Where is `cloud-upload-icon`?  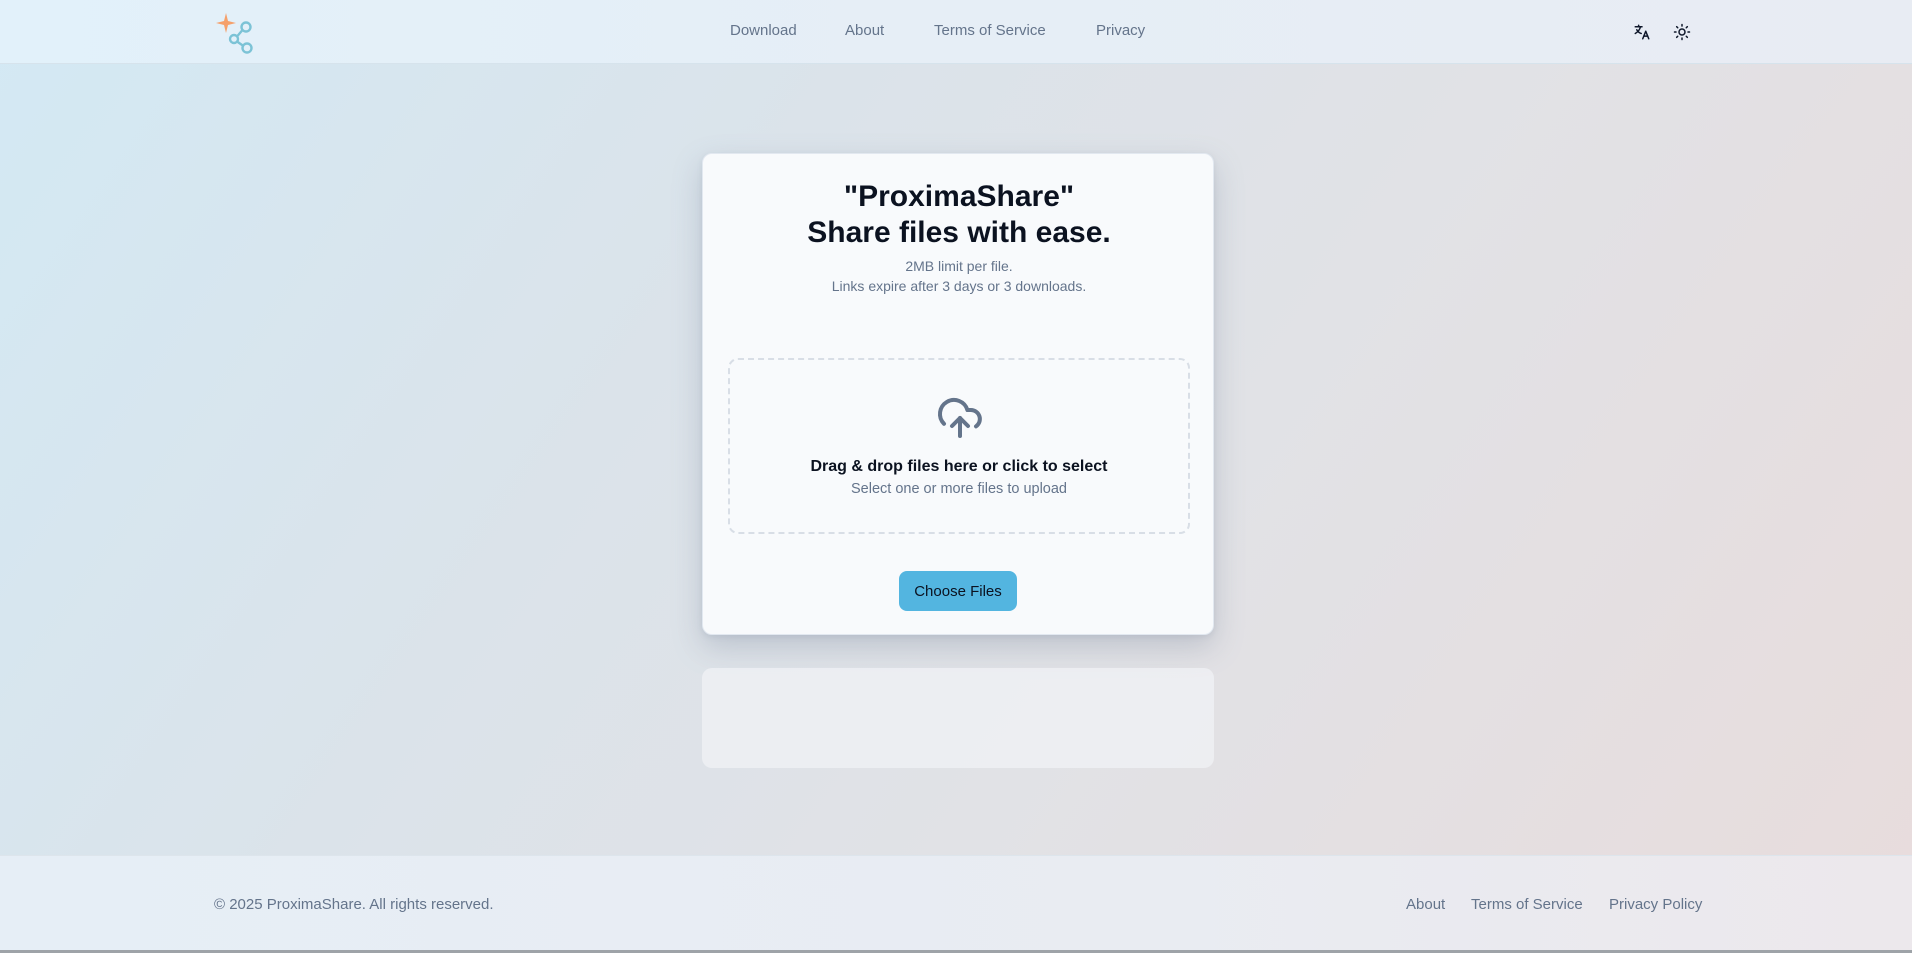
cloud-upload-icon is located at coordinates (960, 417).